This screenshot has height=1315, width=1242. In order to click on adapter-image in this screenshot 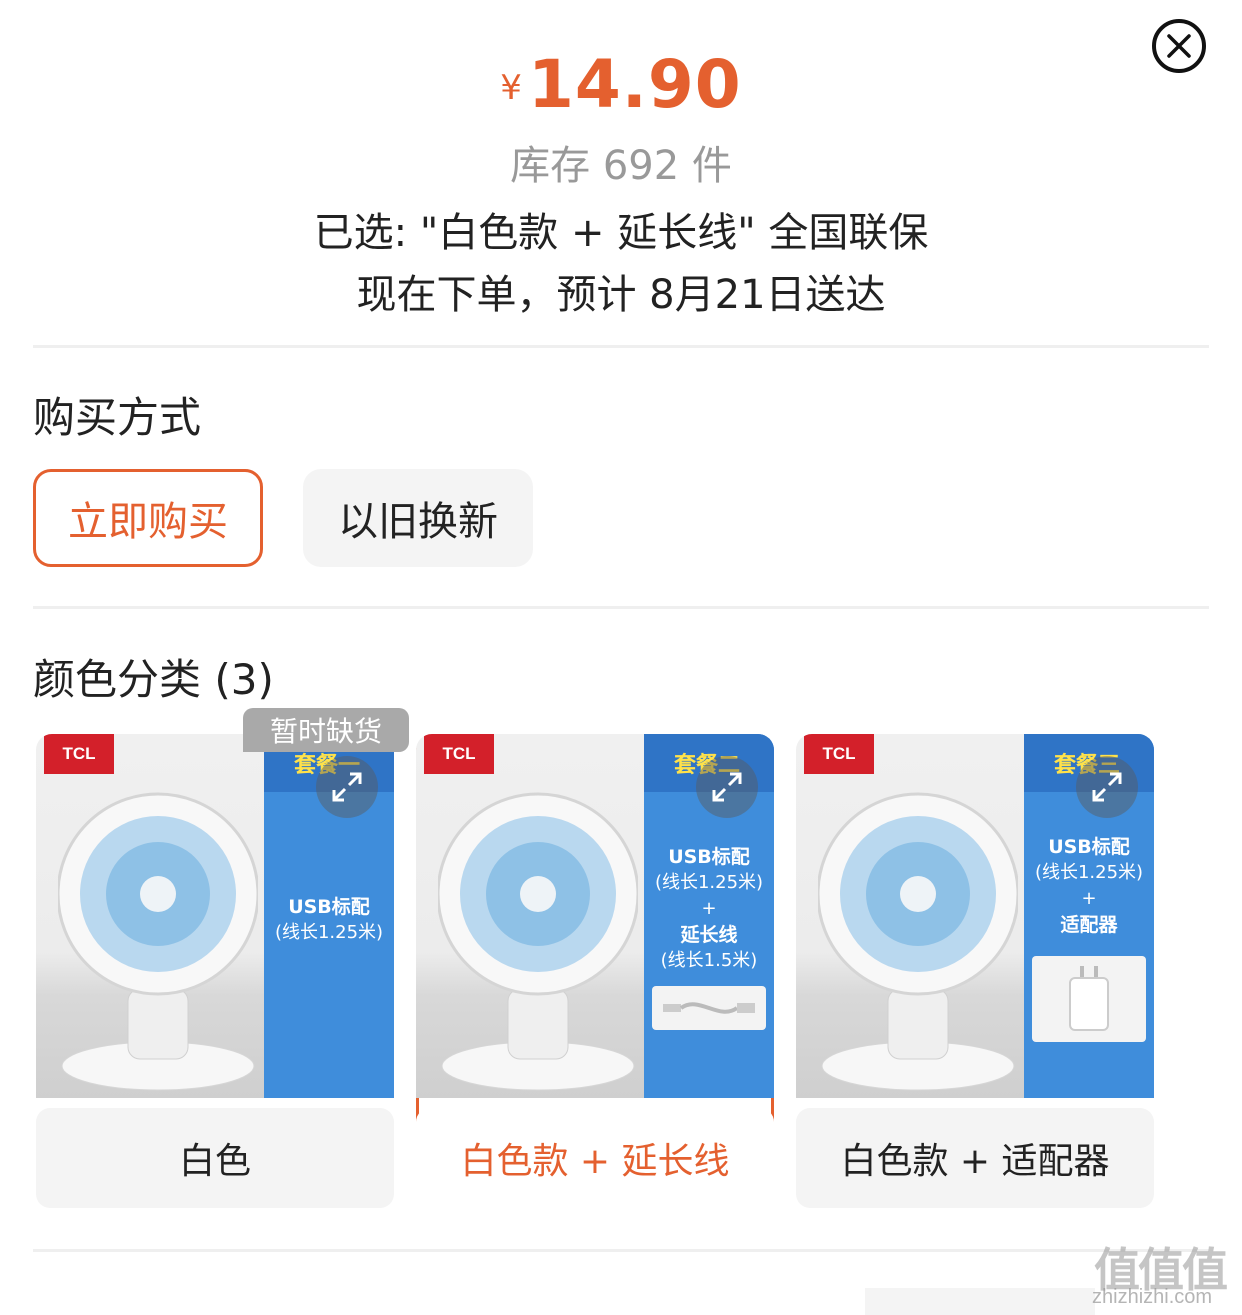, I will do `click(1089, 999)`.